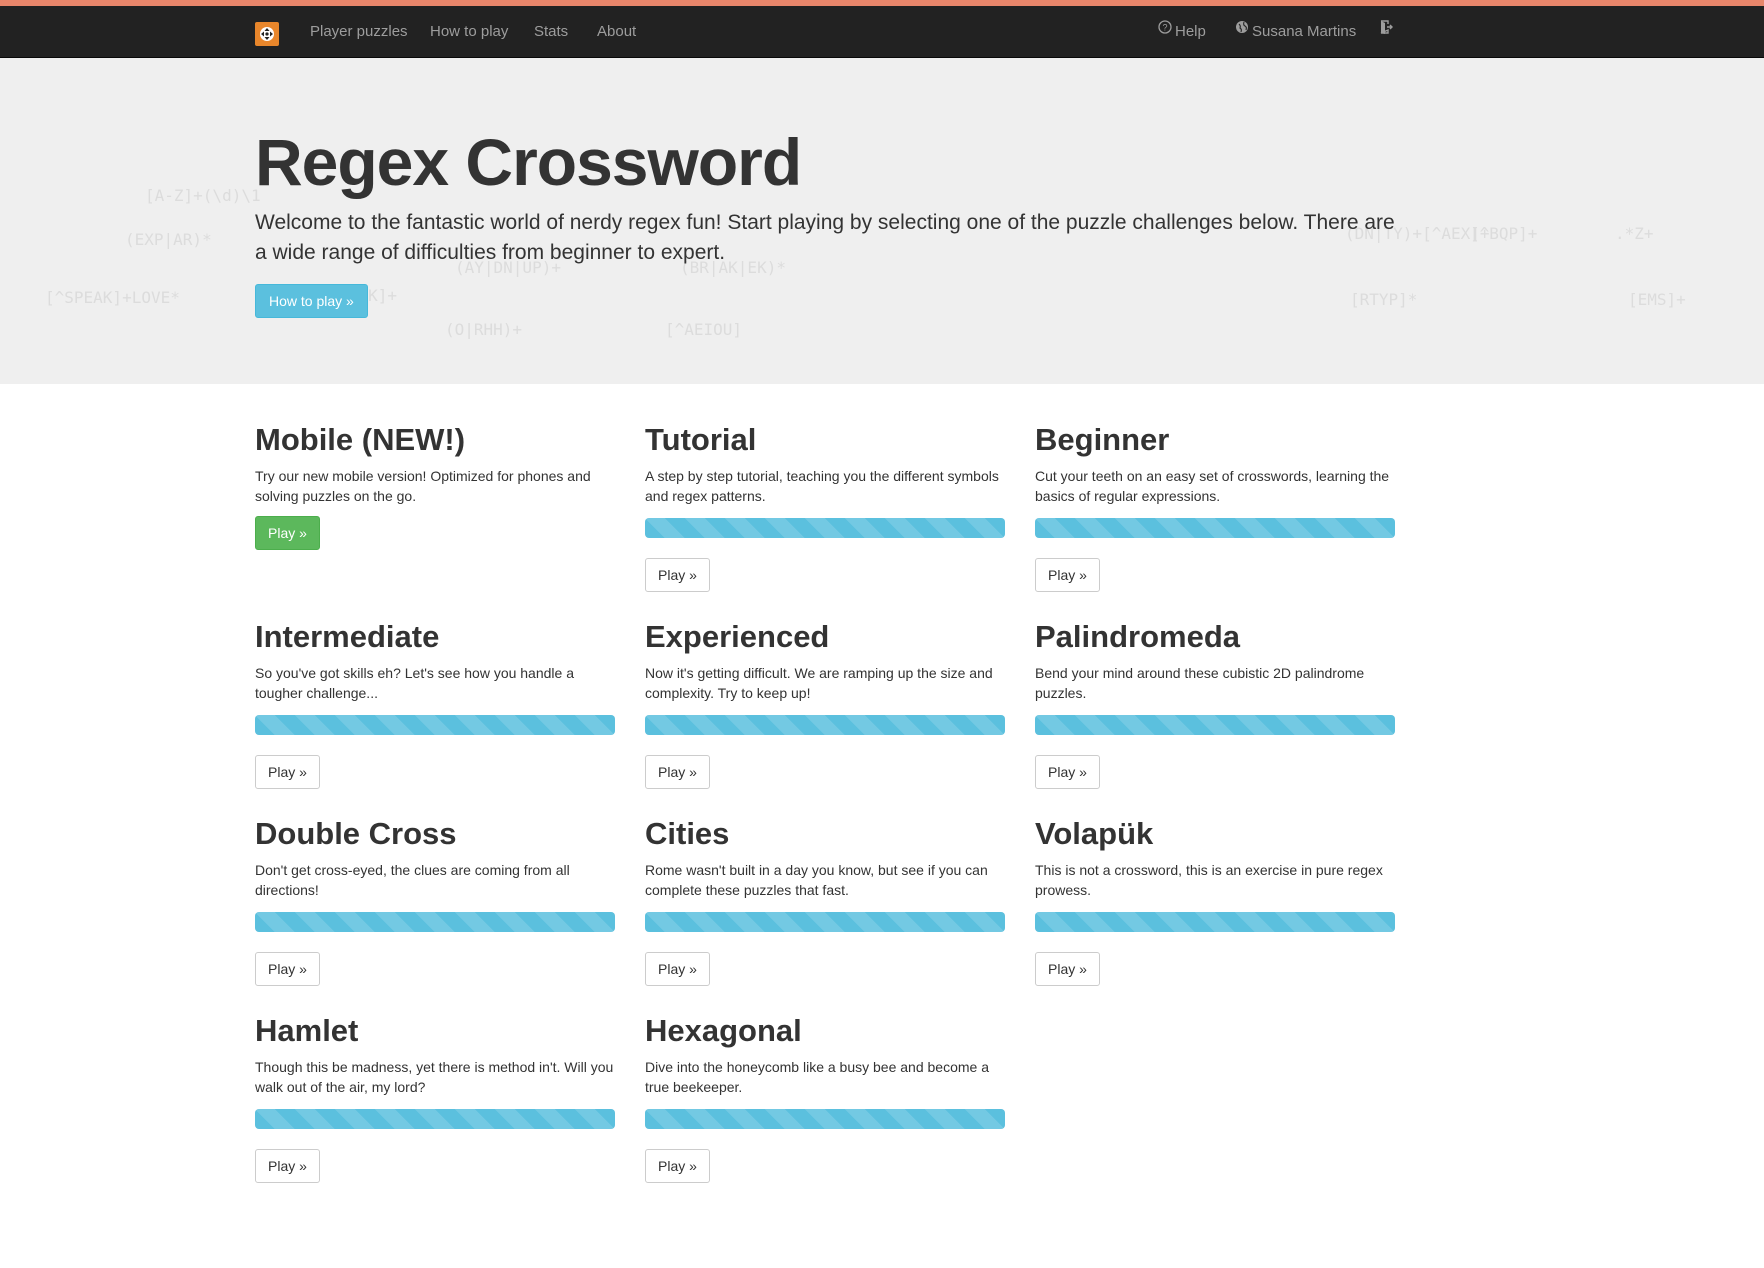 Image resolution: width=1764 pixels, height=1268 pixels. I want to click on nav-help-label: Help, so click(1190, 31).